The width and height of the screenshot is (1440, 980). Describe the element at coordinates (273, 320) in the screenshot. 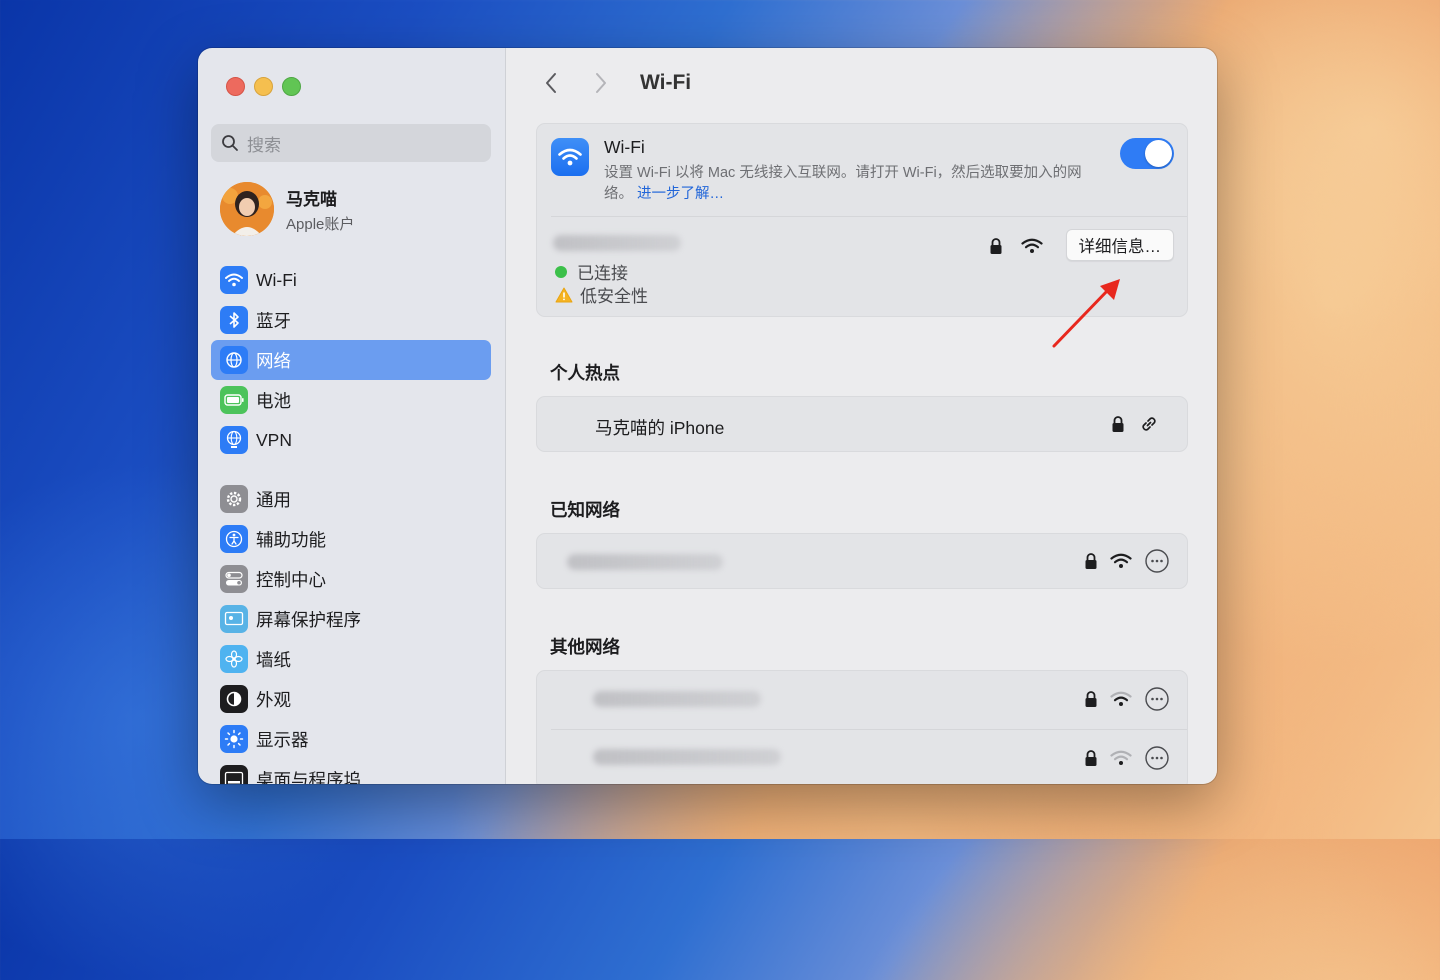

I see `sidebar-item-label: 蓝牙` at that location.